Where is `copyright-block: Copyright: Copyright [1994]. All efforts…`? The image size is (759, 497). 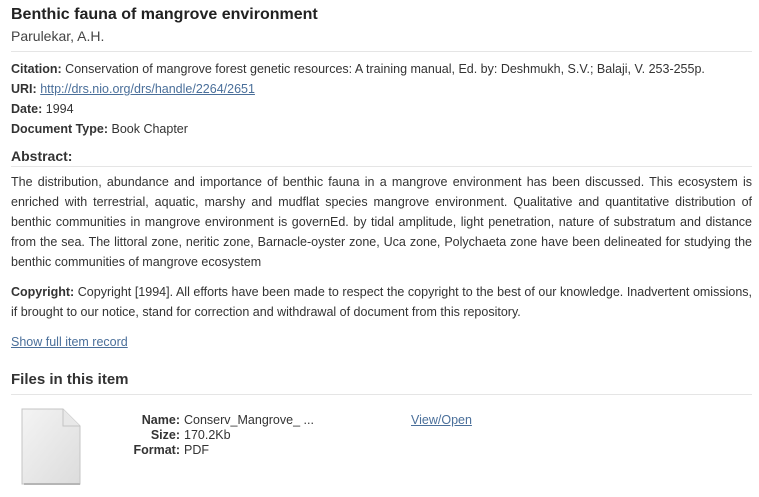
copyright-block: Copyright: Copyright [1994]. All efforts… is located at coordinates (381, 302).